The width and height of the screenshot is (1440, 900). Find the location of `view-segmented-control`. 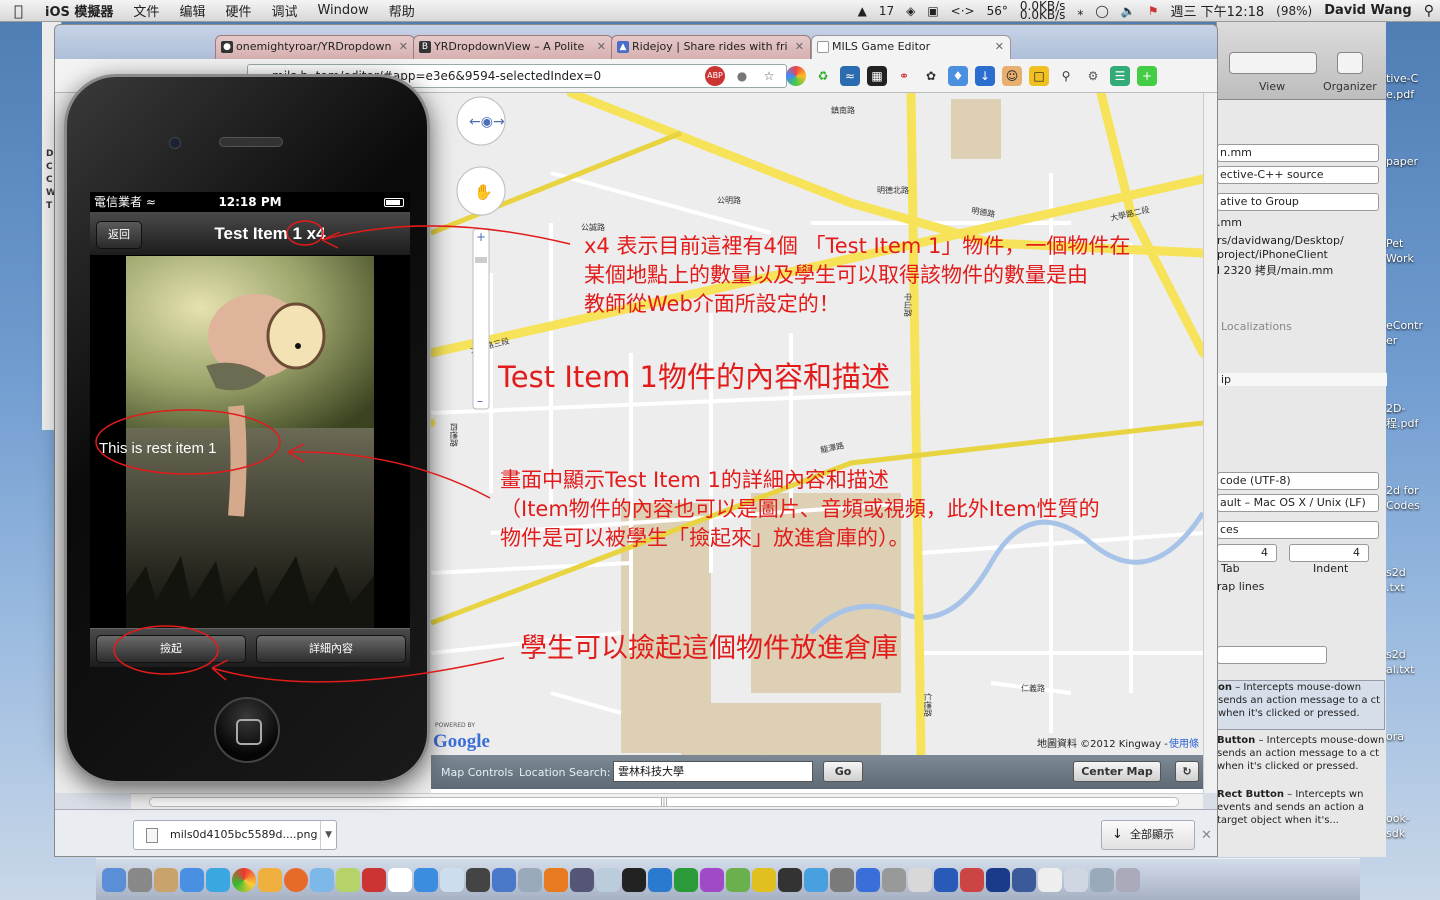

view-segmented-control is located at coordinates (1273, 63).